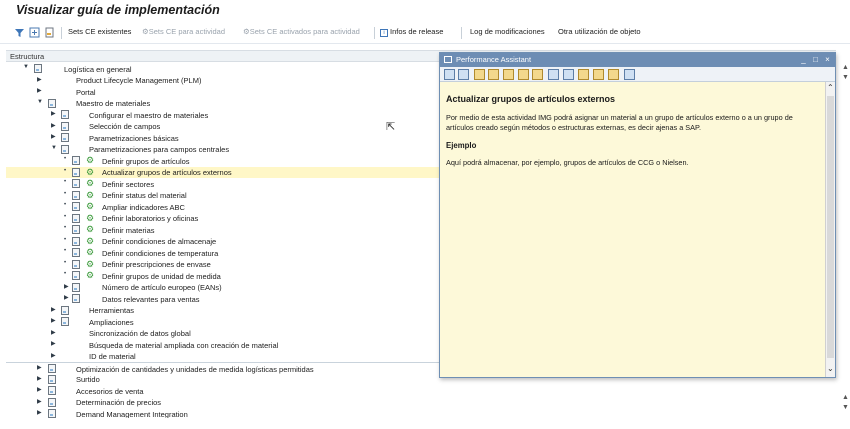  I want to click on tree-label: Accesorios de venta, so click(110, 391).